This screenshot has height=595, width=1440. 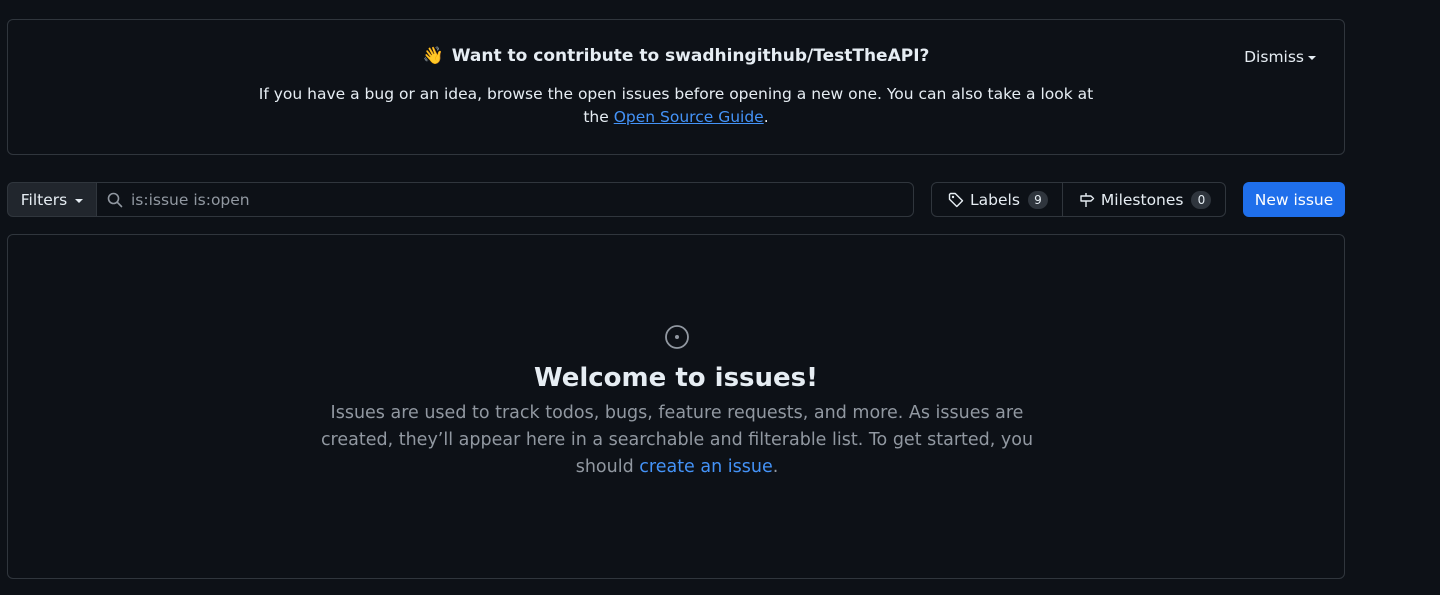 I want to click on dismiss-button: Dismiss, so click(x=1280, y=57).